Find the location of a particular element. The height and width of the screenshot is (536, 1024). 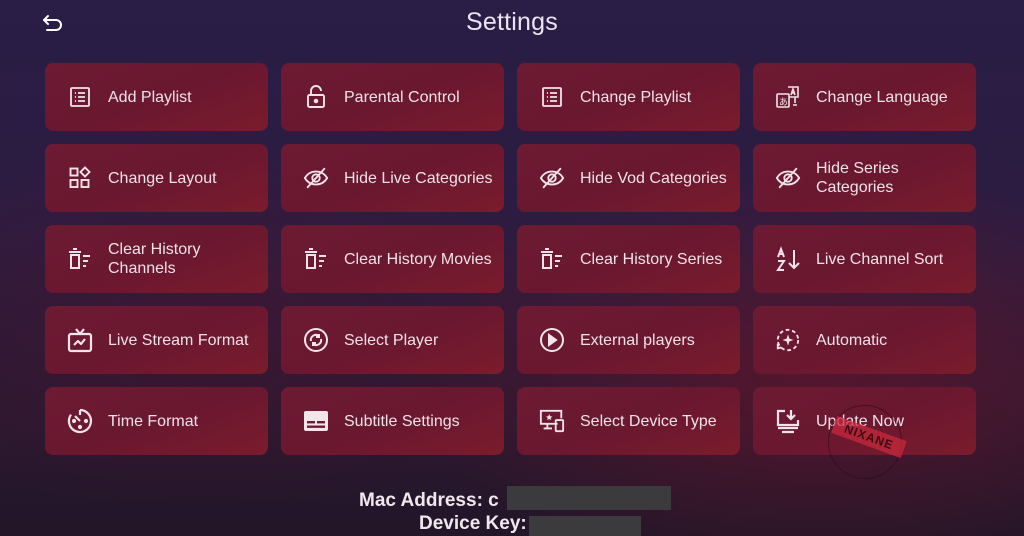

translate-icon: あ is located at coordinates (788, 97).